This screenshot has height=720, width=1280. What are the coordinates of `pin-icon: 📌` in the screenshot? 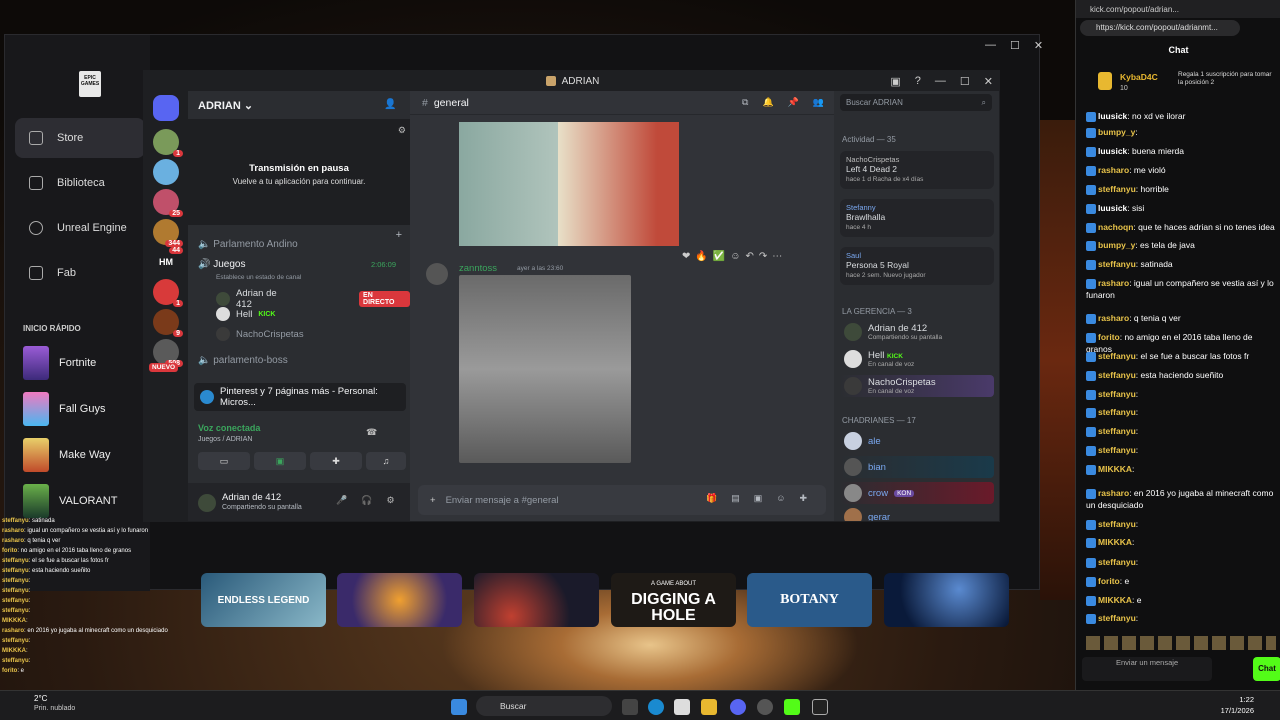 It's located at (793, 102).